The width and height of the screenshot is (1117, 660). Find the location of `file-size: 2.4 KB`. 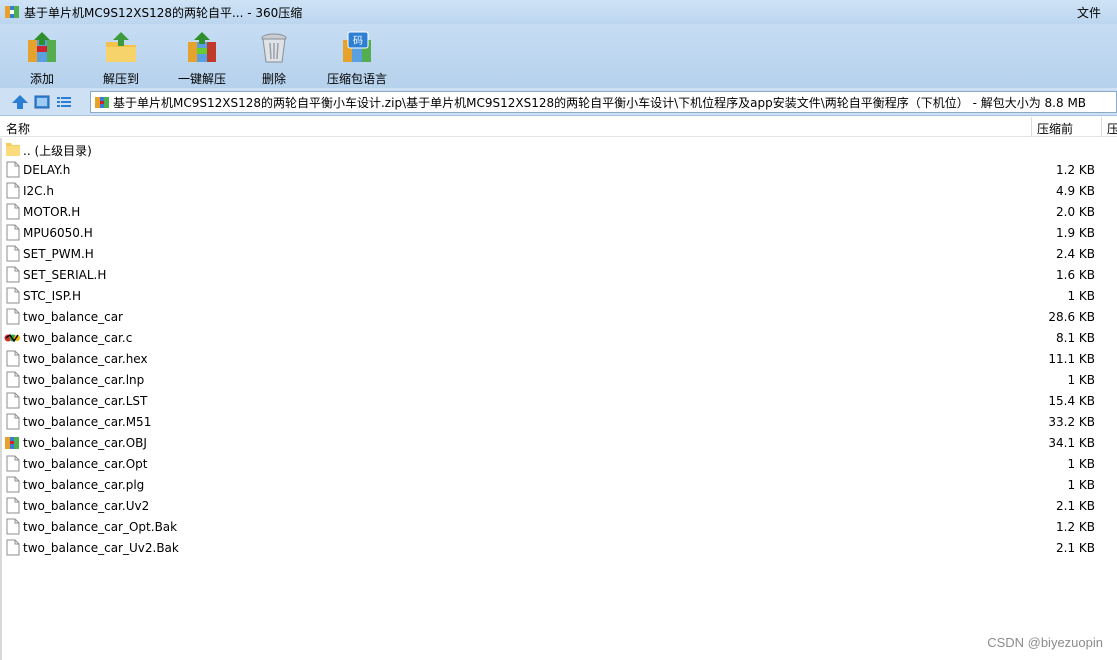

file-size: 2.4 KB is located at coordinates (1075, 254).